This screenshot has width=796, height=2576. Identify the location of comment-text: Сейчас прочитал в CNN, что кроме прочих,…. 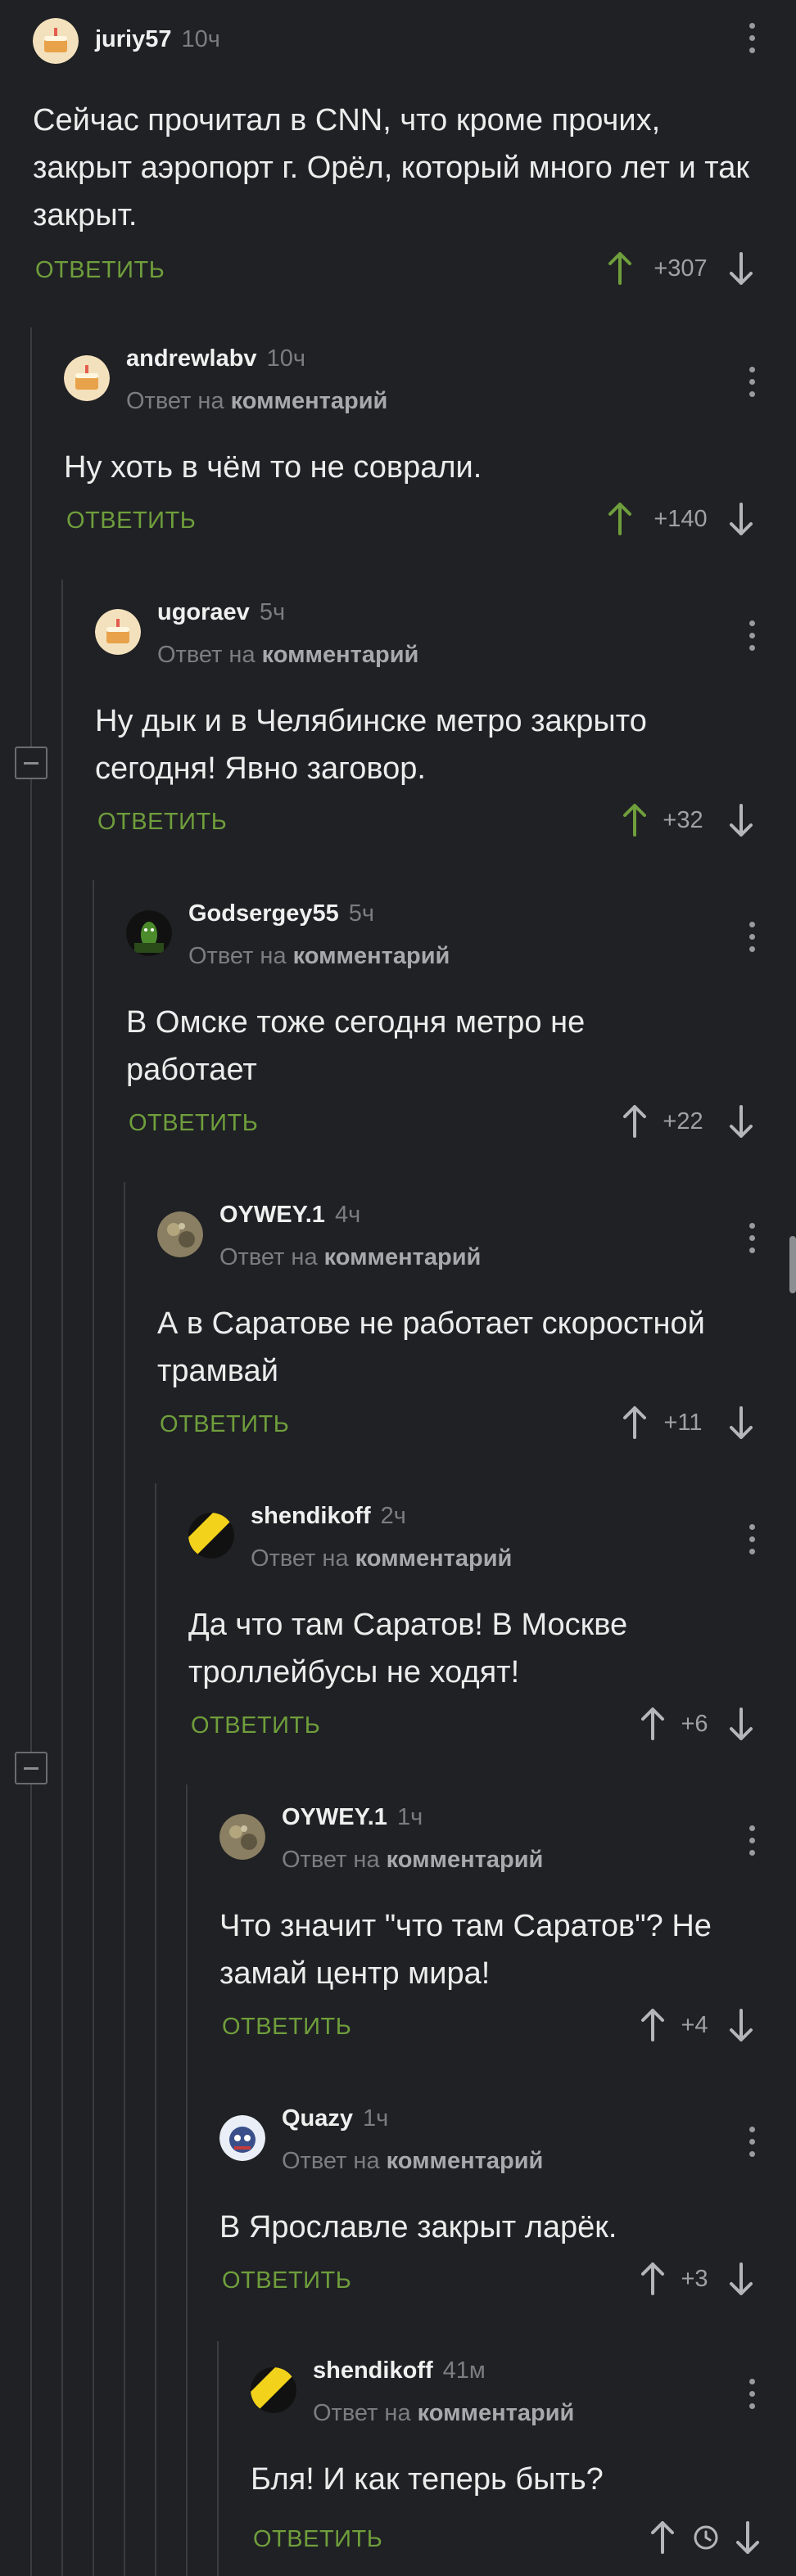
(391, 167).